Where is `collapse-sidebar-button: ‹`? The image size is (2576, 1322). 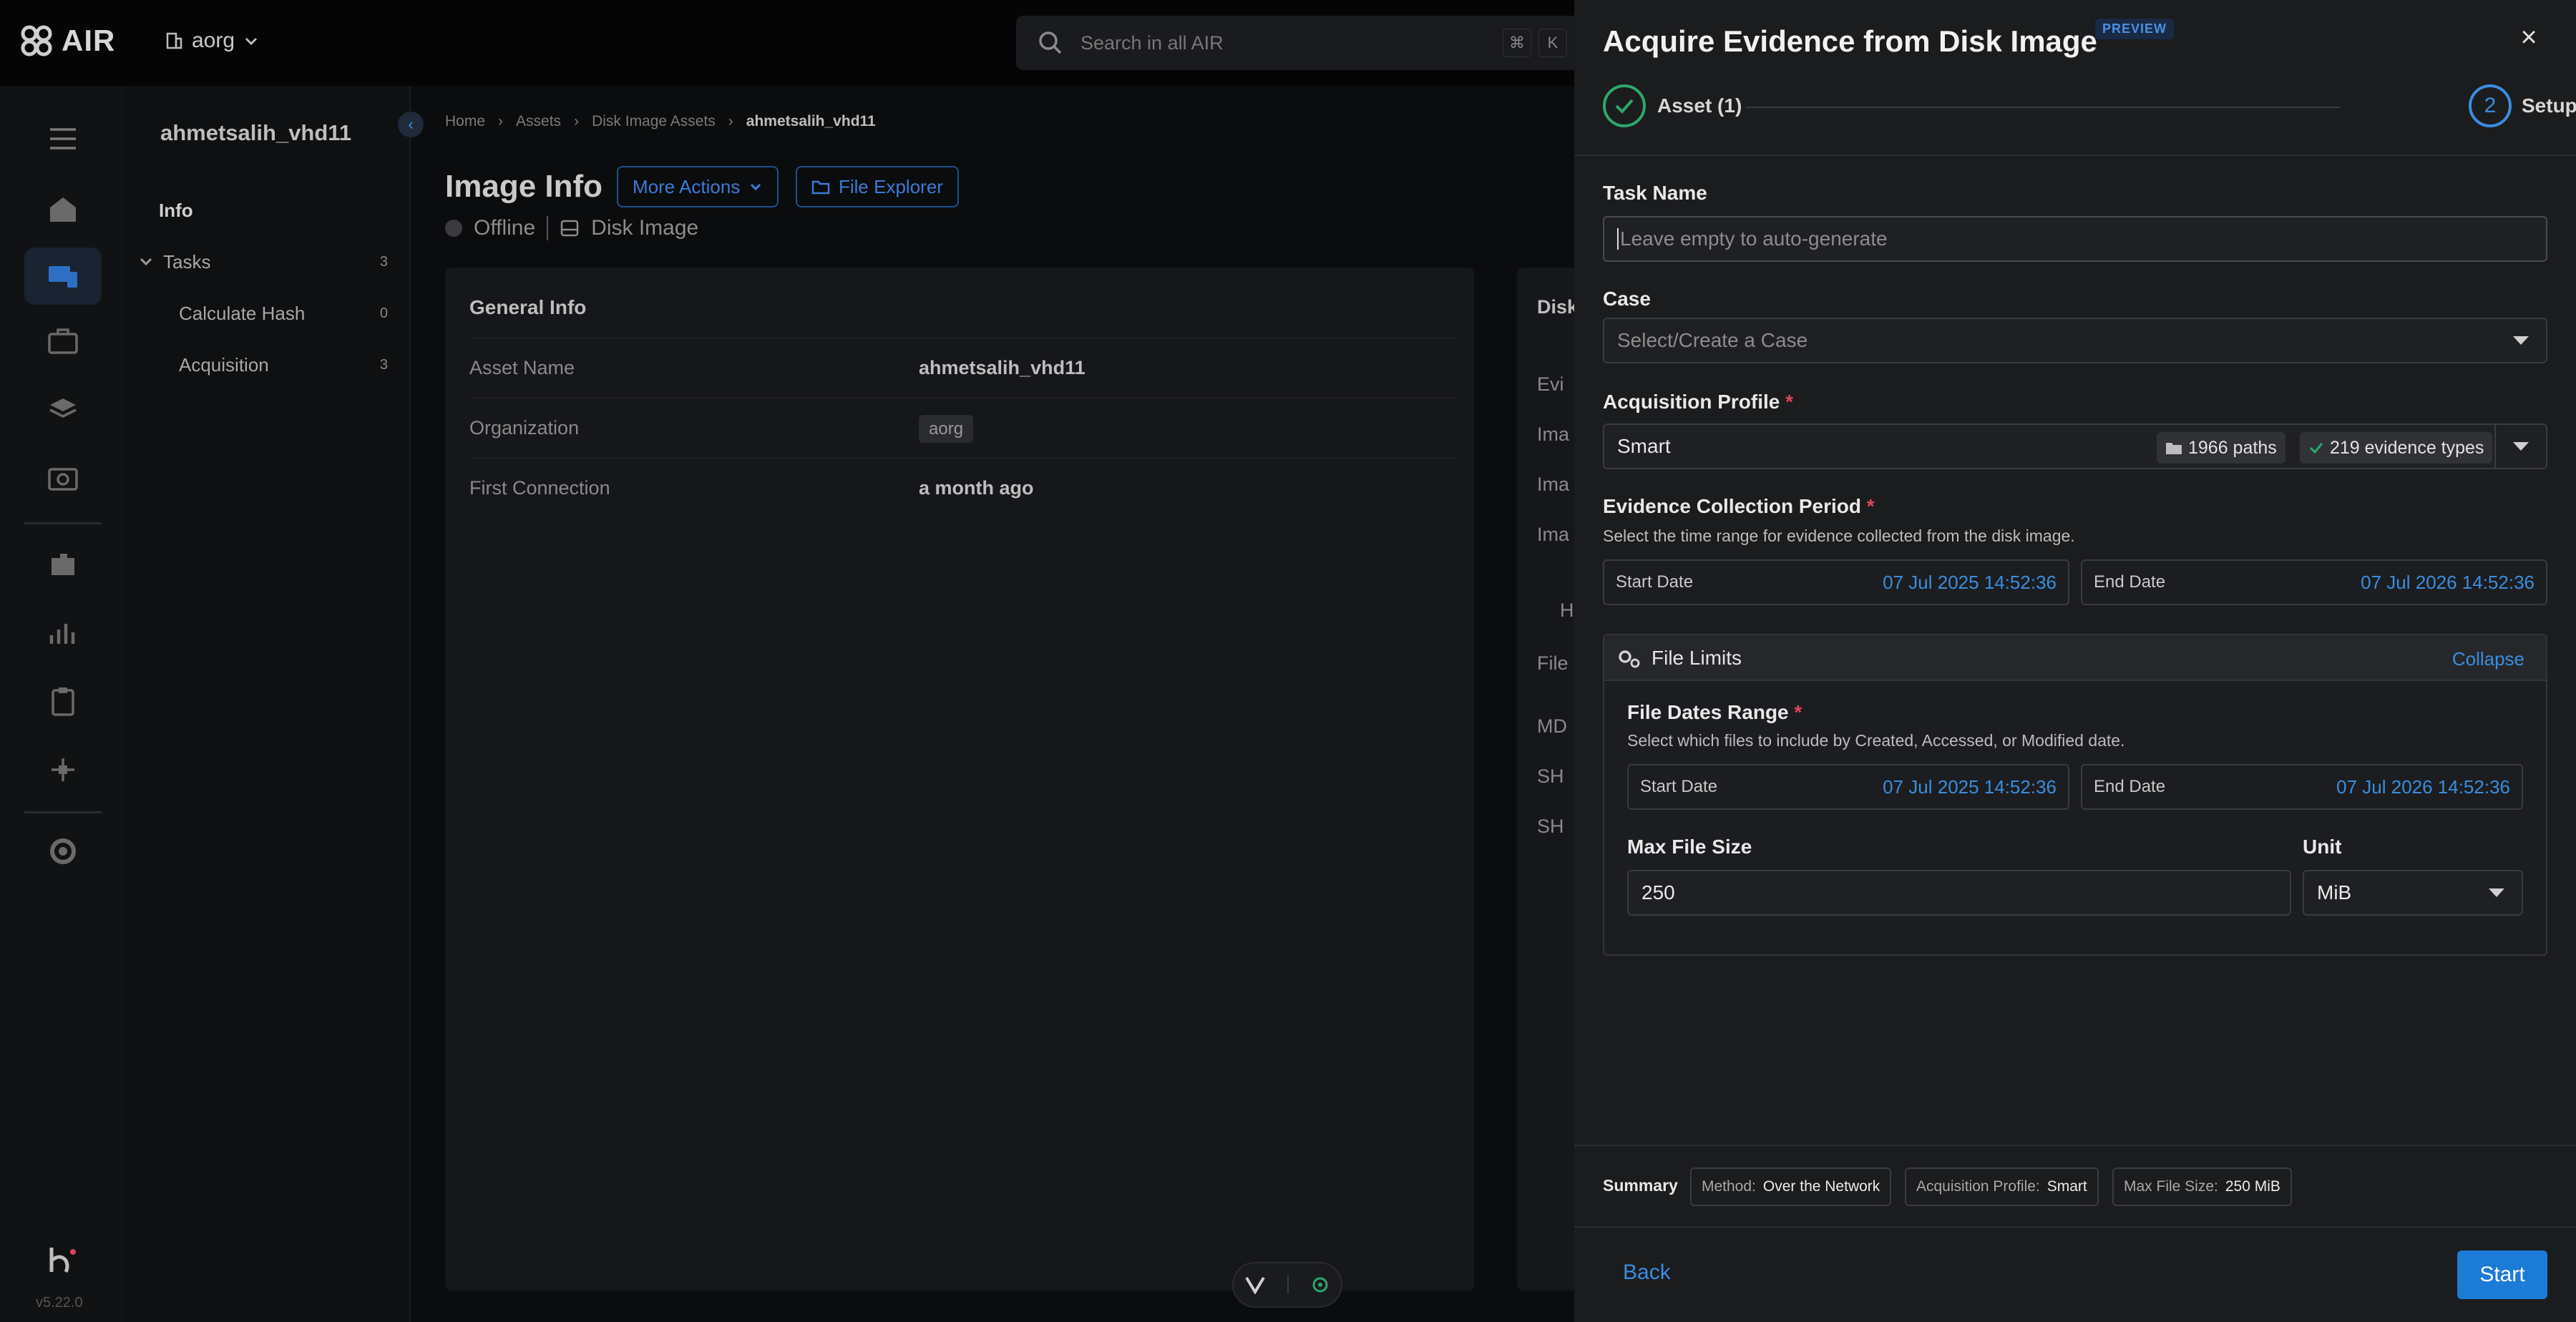 collapse-sidebar-button: ‹ is located at coordinates (411, 124).